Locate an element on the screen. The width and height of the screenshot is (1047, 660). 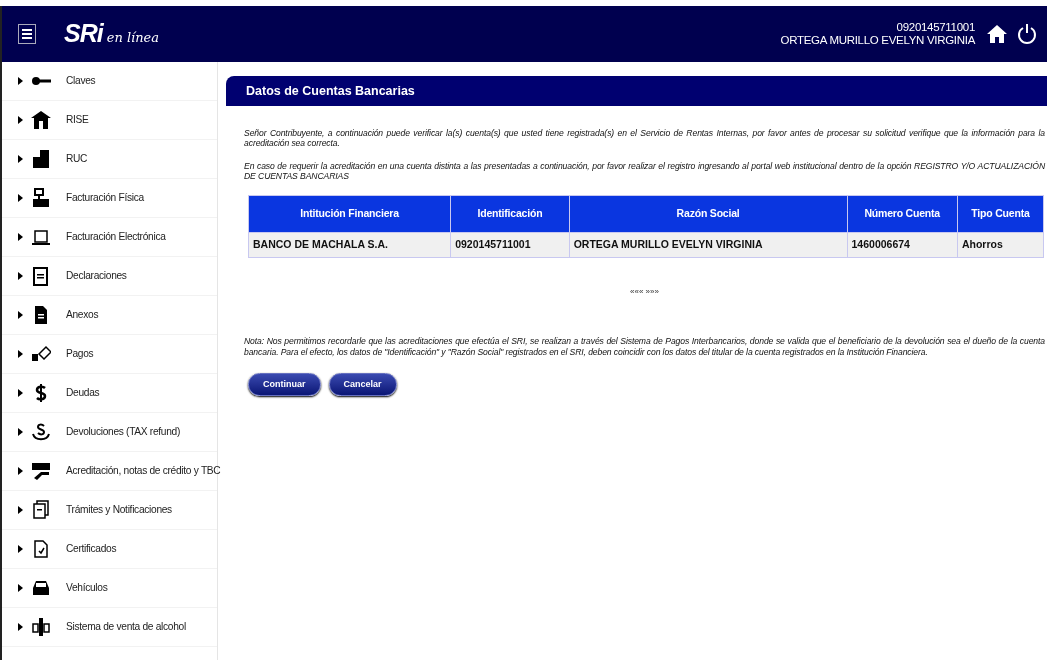
sidebar-item: Claves is located at coordinates (109, 81).